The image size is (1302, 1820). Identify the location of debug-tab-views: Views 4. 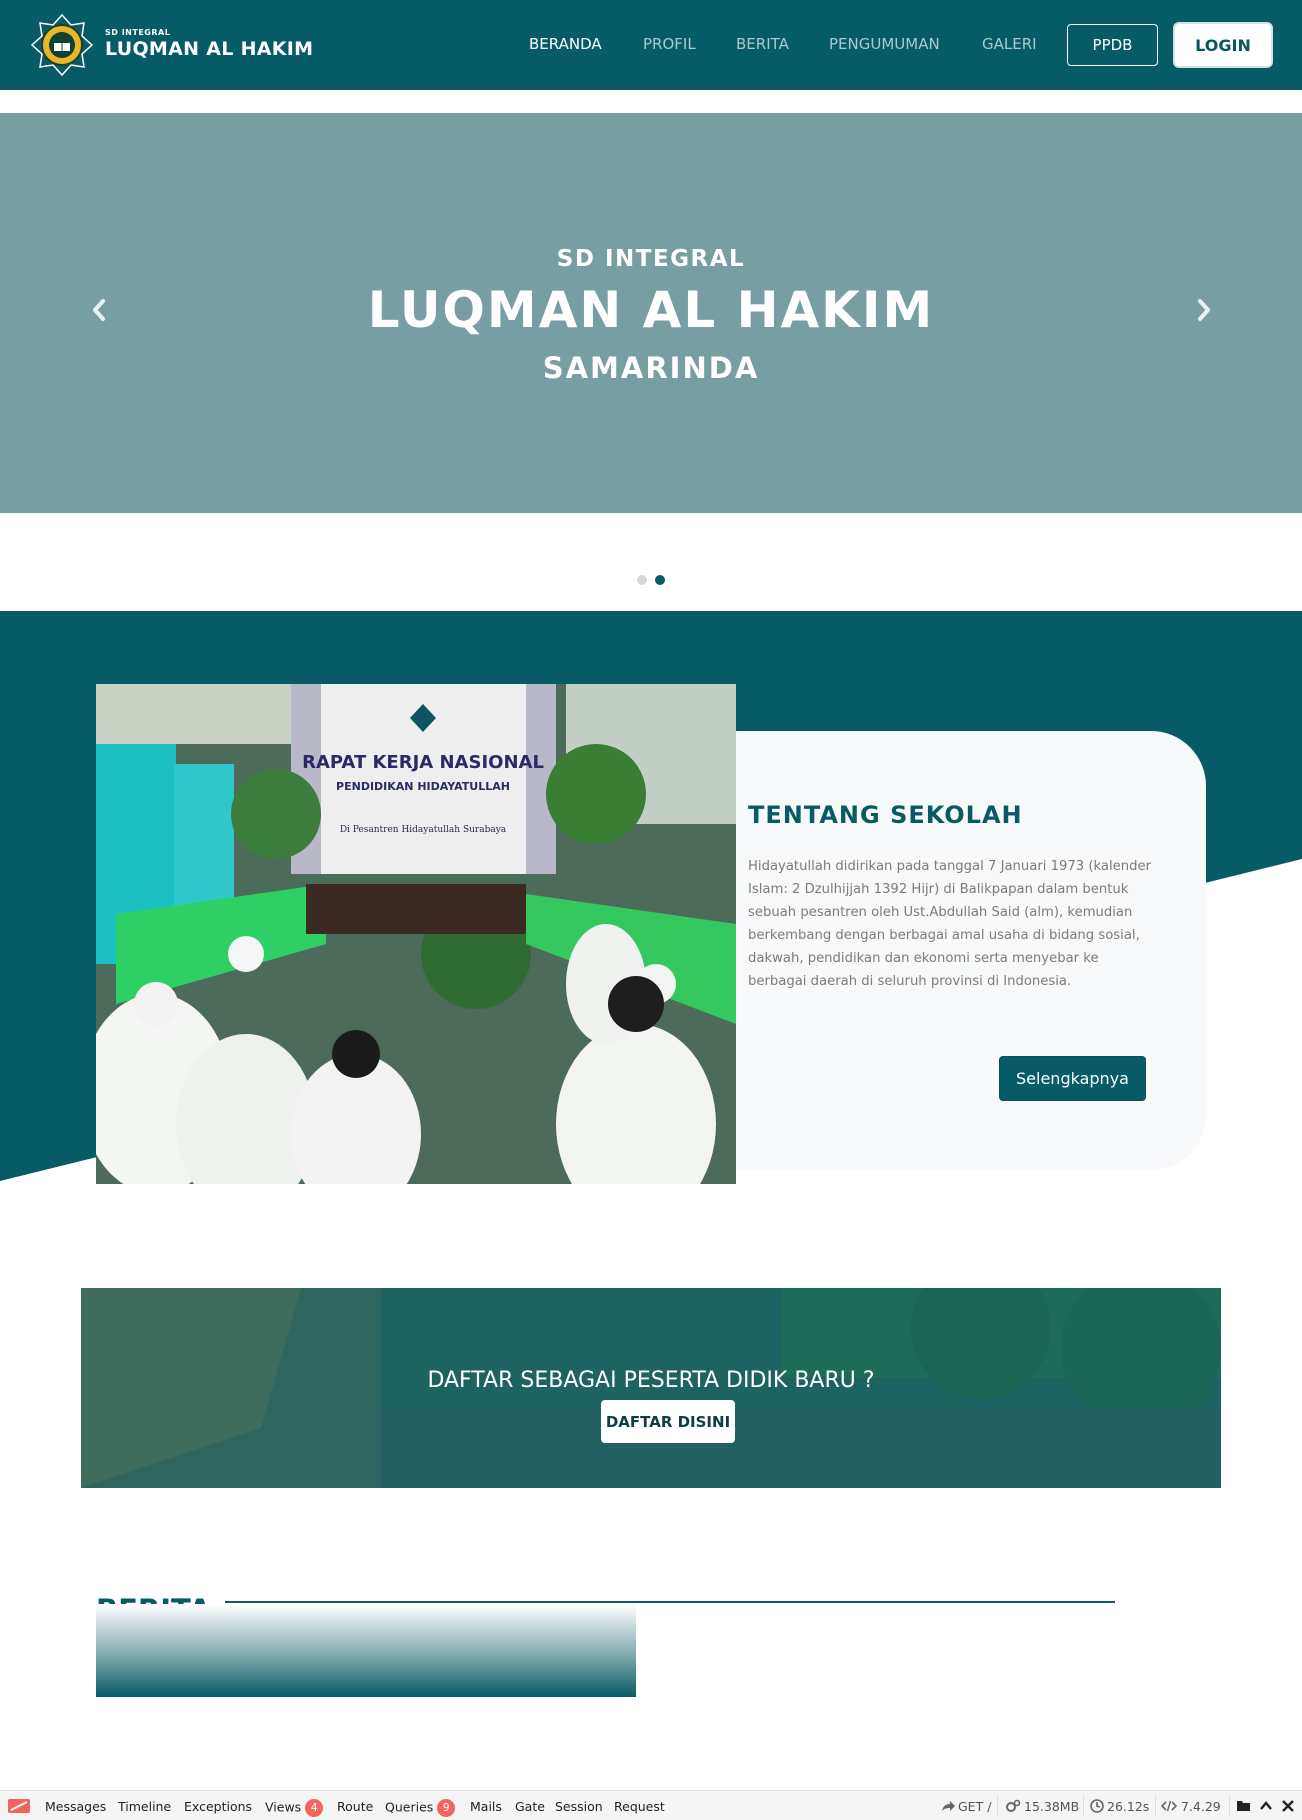
(294, 1808).